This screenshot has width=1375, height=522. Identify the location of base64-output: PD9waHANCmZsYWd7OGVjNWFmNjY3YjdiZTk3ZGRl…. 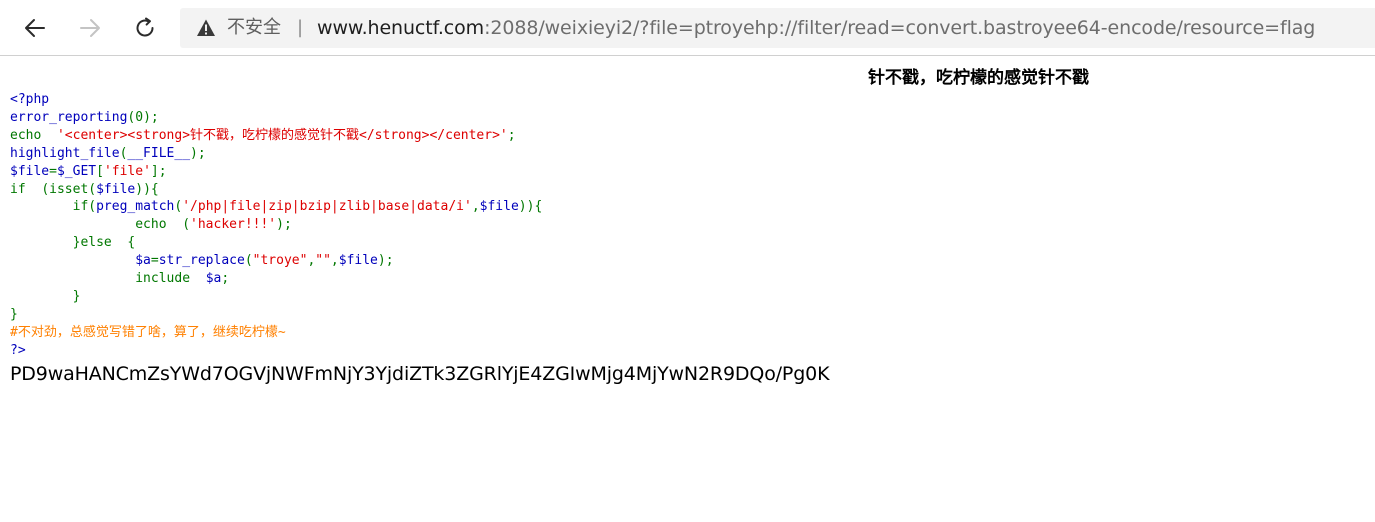
(420, 374).